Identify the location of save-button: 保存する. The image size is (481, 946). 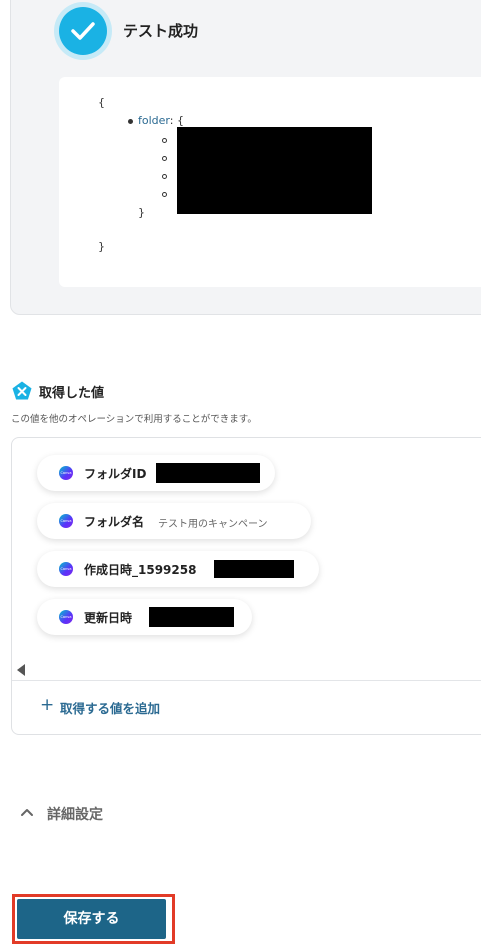
(91, 919).